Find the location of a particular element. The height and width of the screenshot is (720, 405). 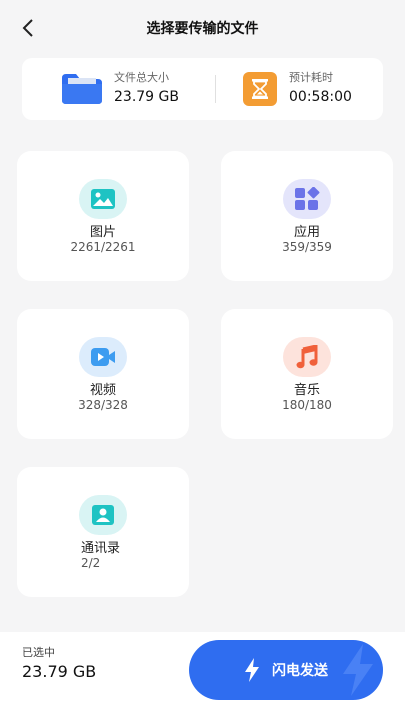

category-name: 应用 is located at coordinates (306, 232).